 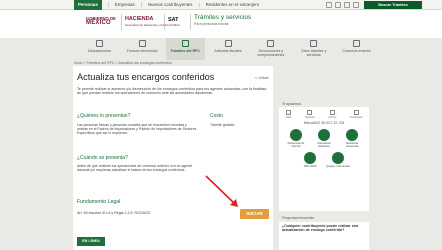 I want to click on arrow-line, so click(x=220, y=190).